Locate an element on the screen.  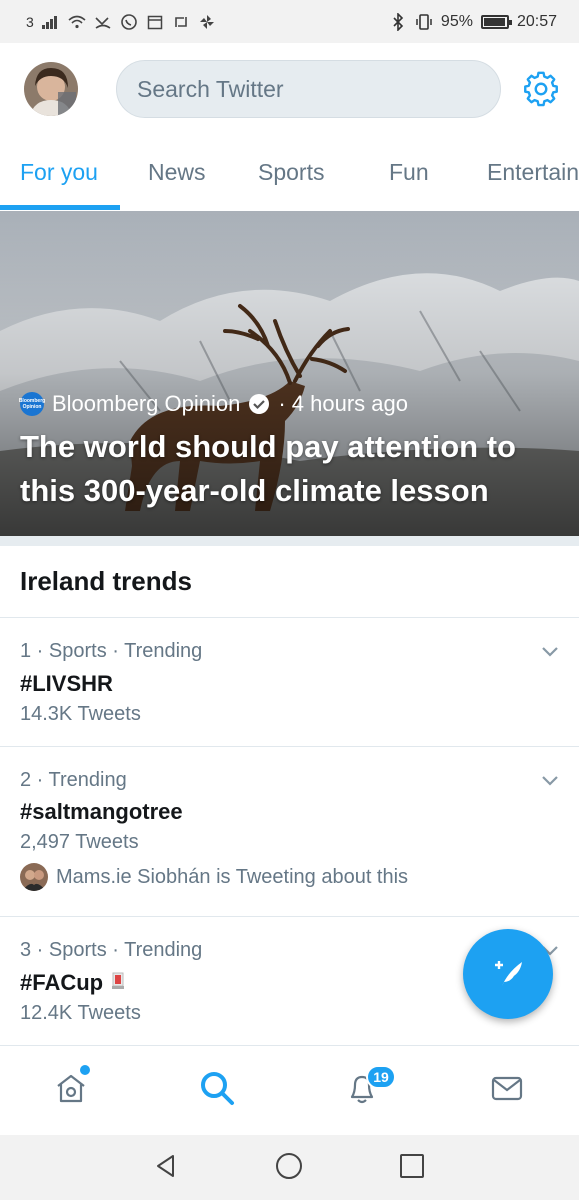
compose-tweet-icon is located at coordinates (508, 974).